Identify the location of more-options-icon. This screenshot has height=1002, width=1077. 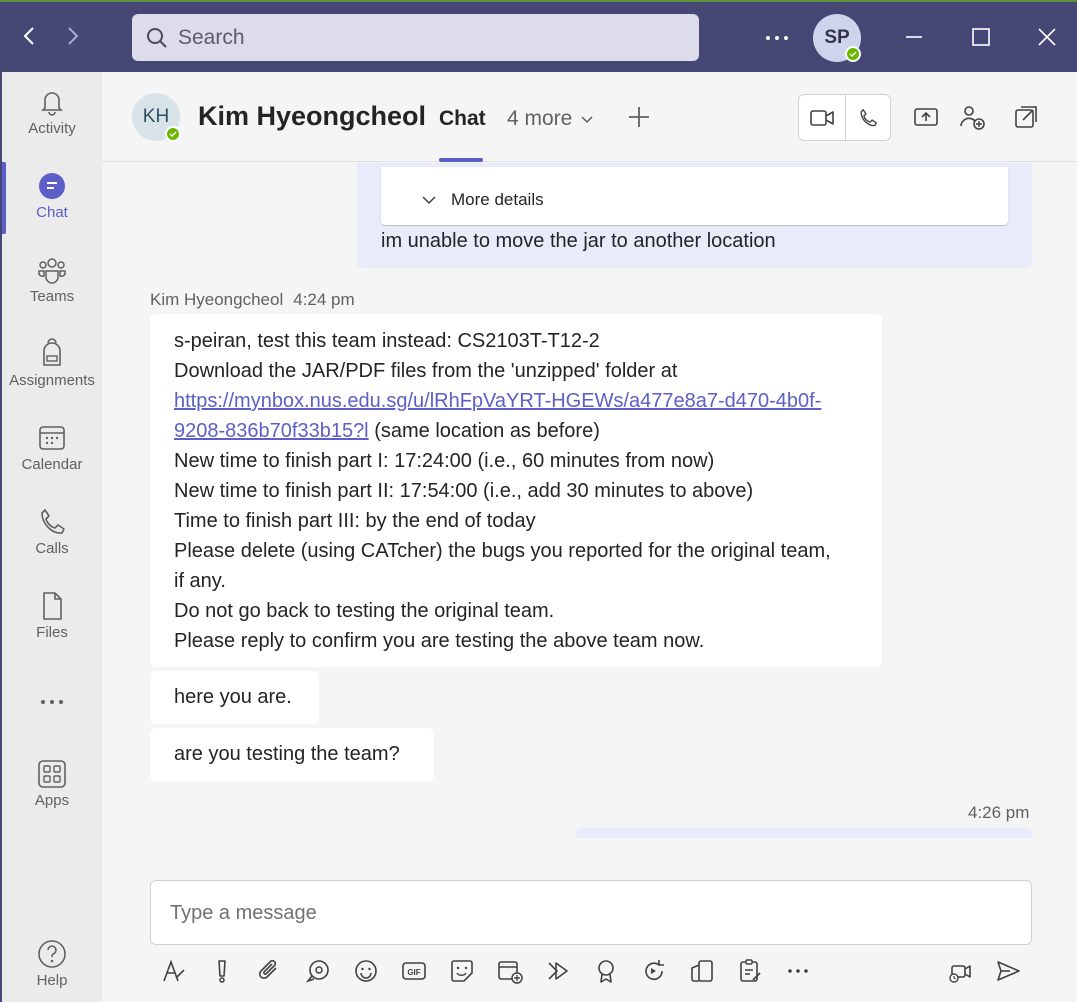
(798, 971).